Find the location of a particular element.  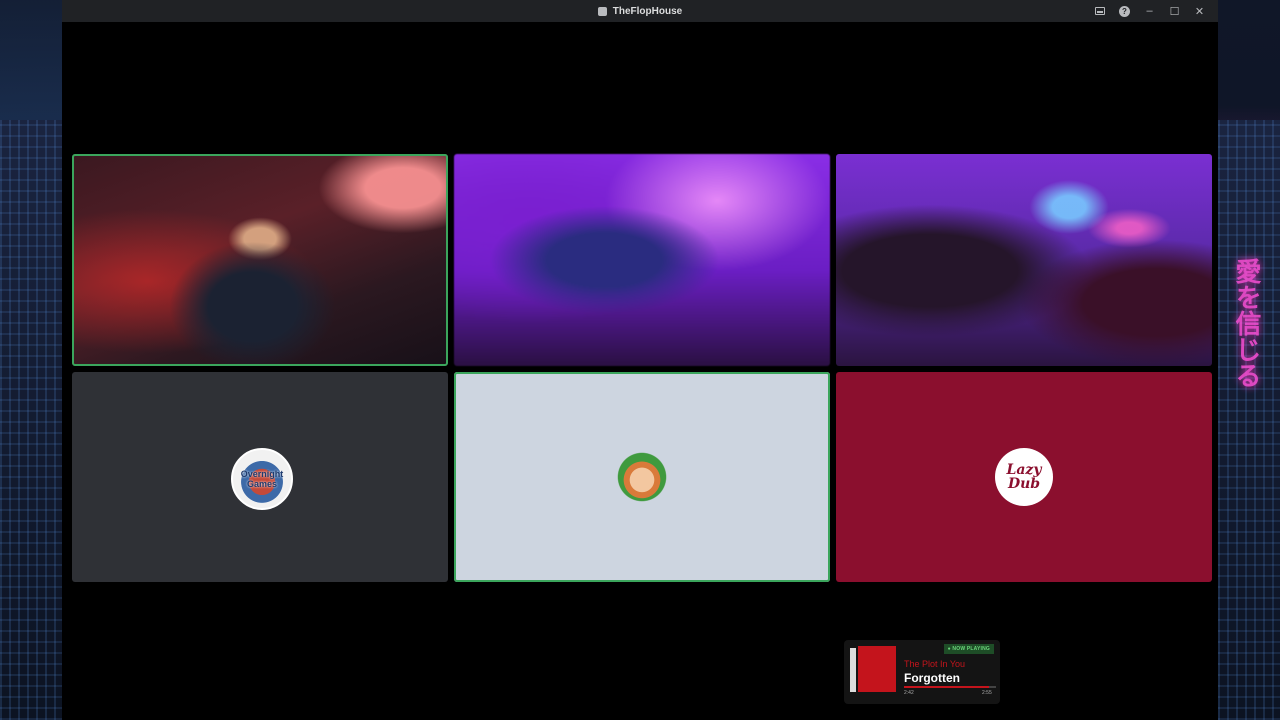

app-icon is located at coordinates (602, 11).